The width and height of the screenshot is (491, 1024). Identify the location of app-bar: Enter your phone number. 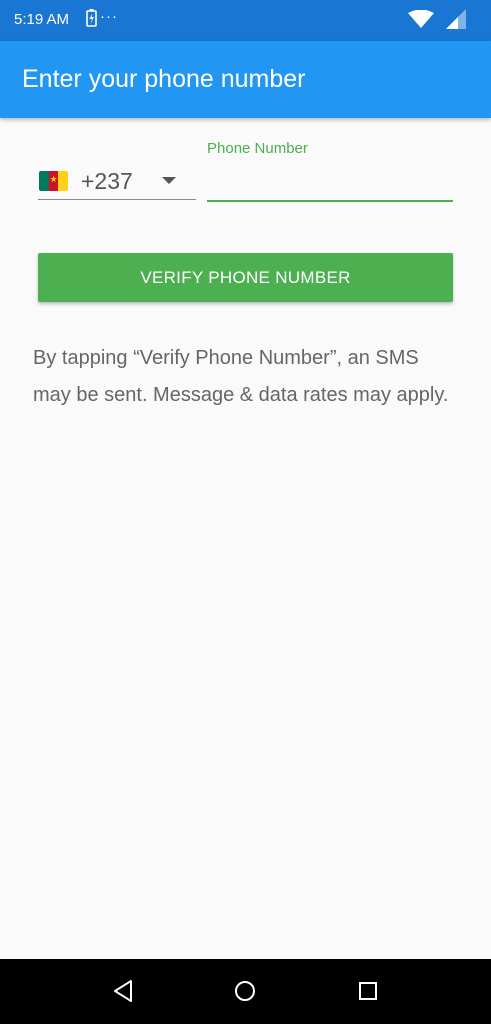
(245, 79).